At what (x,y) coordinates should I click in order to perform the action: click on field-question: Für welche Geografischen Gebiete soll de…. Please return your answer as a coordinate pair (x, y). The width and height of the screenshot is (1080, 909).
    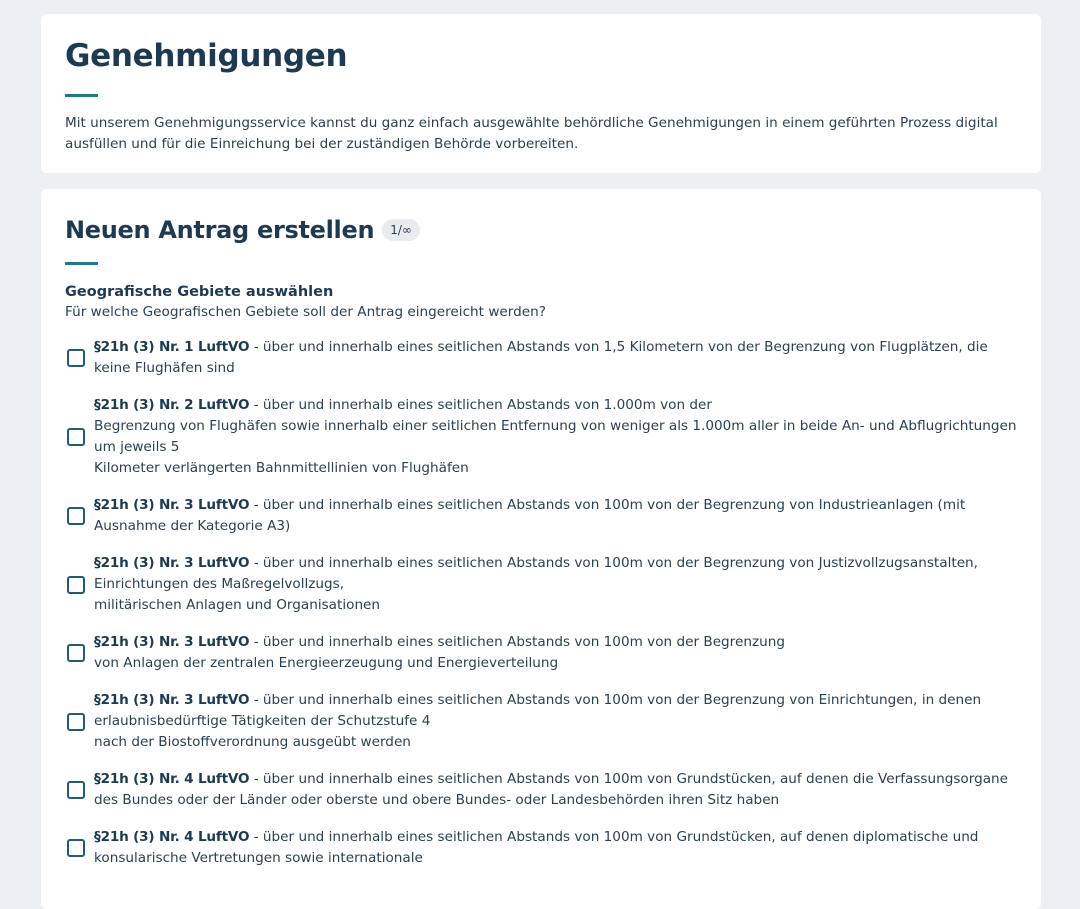
    Looking at the image, I should click on (305, 312).